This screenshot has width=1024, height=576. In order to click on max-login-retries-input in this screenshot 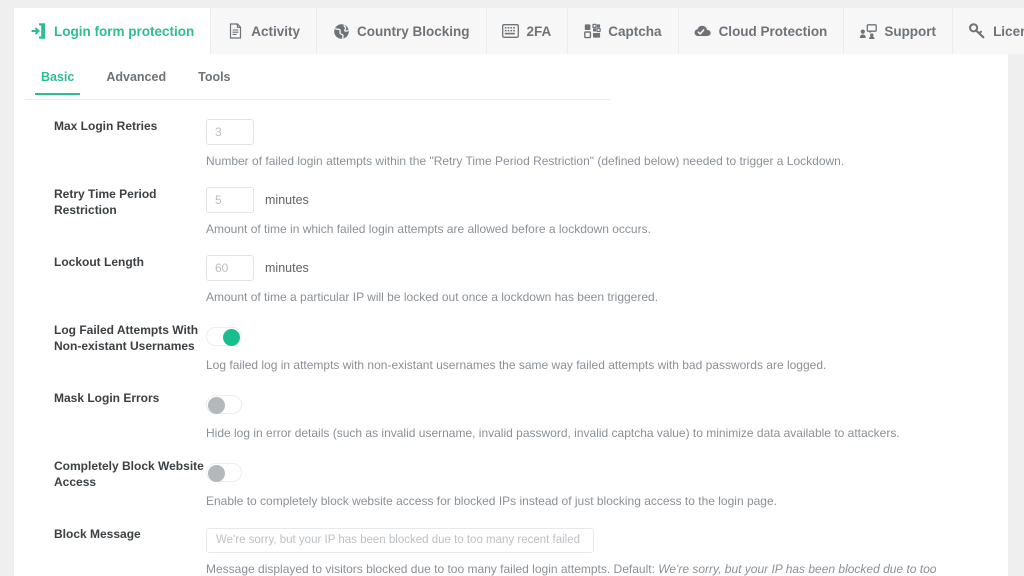, I will do `click(230, 132)`.